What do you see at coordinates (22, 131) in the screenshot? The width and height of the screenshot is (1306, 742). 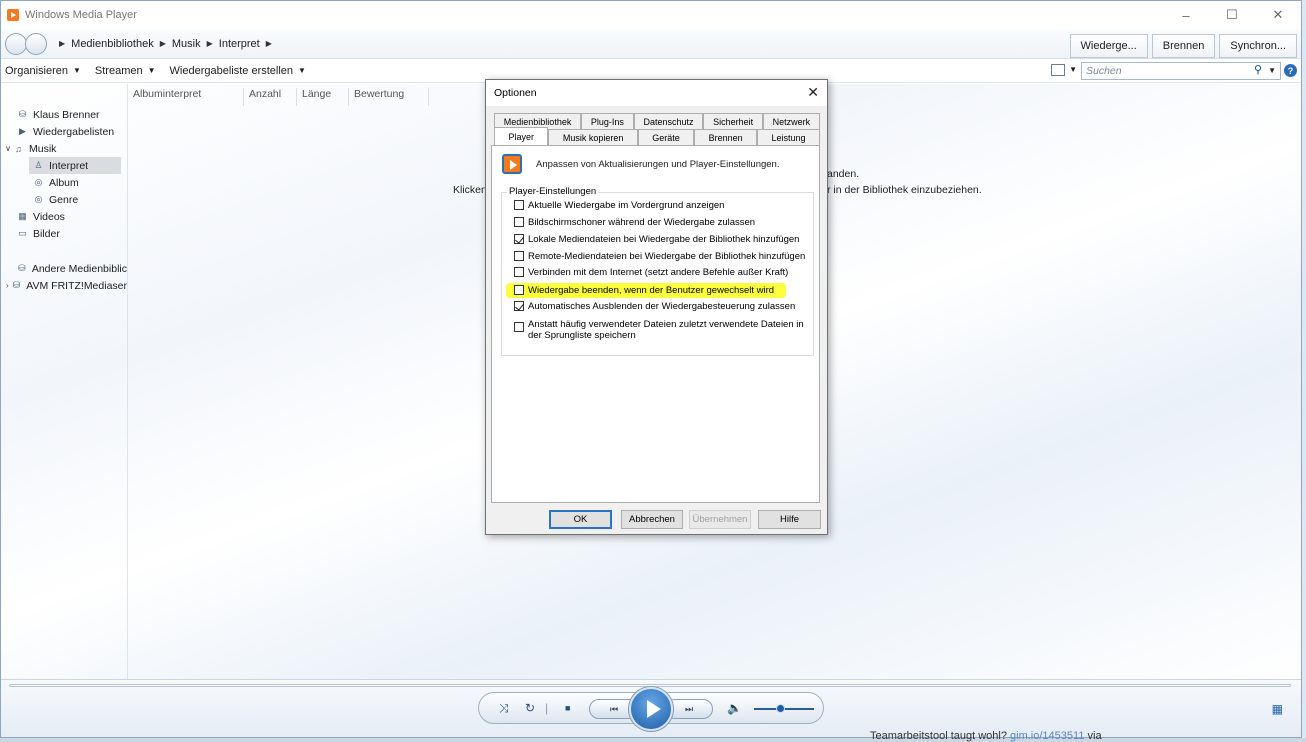 I see `playlist-icon: ▶` at bounding box center [22, 131].